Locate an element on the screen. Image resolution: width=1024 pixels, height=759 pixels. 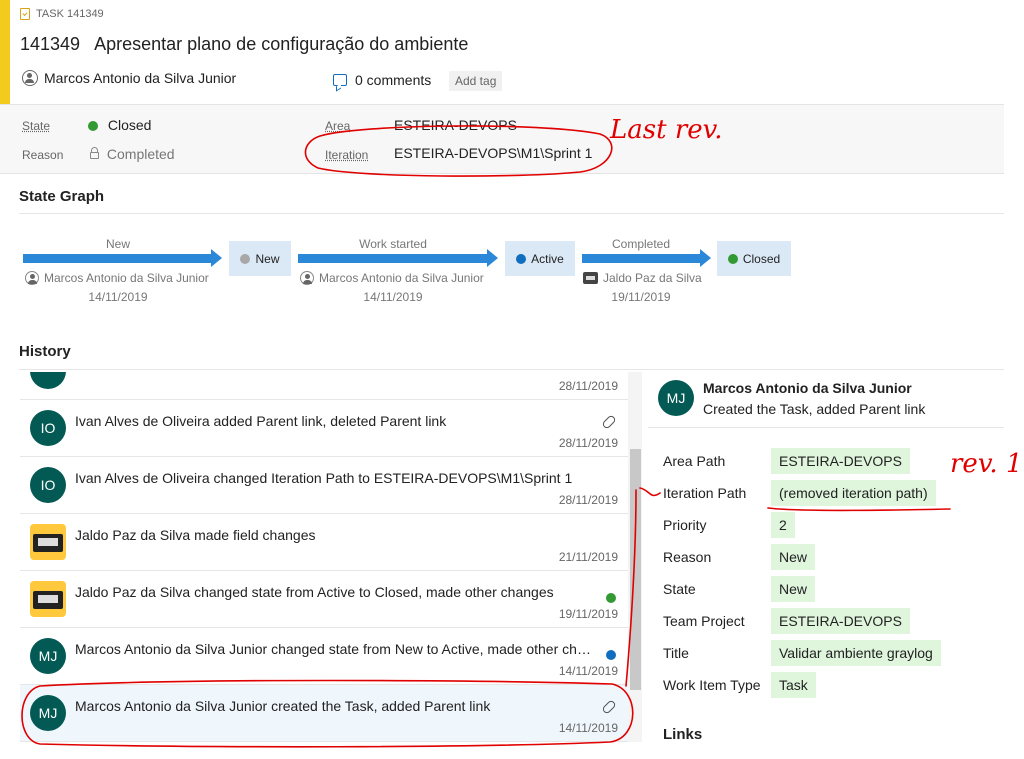
links-title: Links is located at coordinates (683, 734).